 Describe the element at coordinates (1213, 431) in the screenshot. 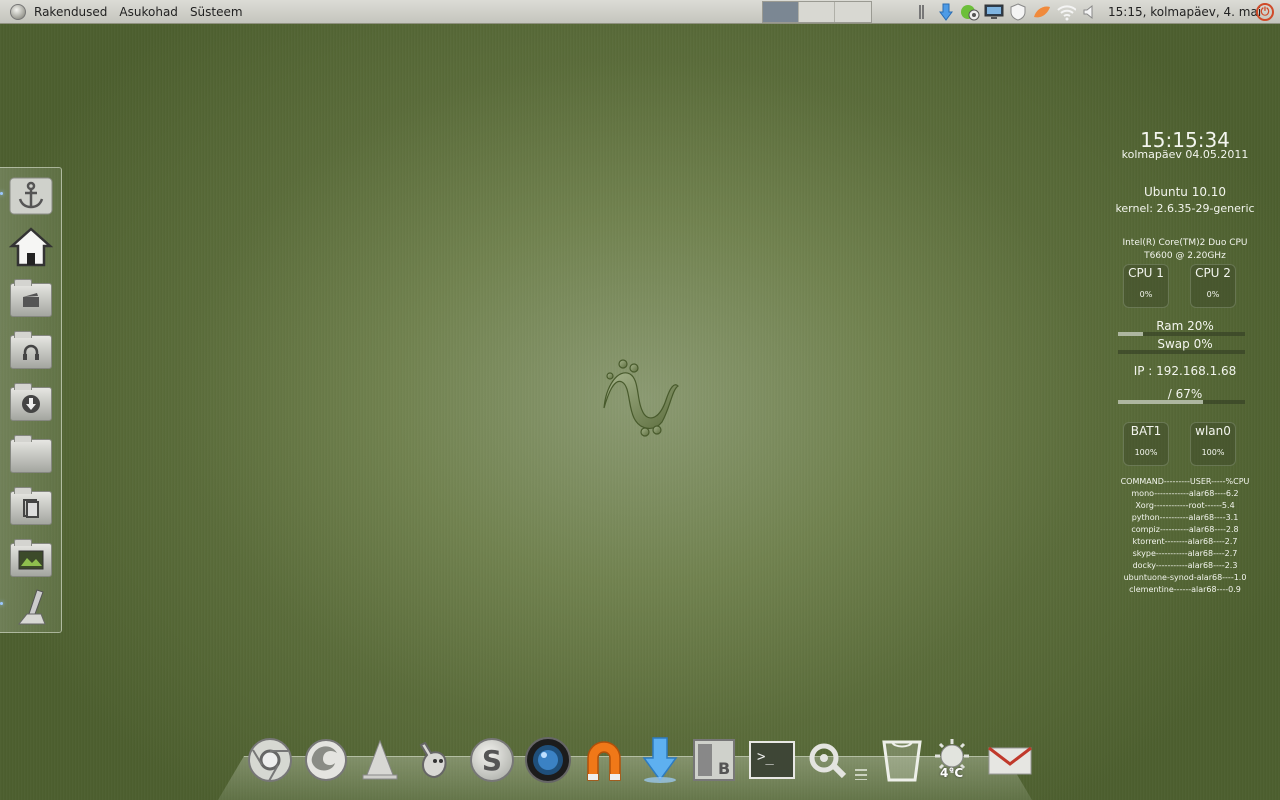

I see `wlan-label: wlan0` at that location.